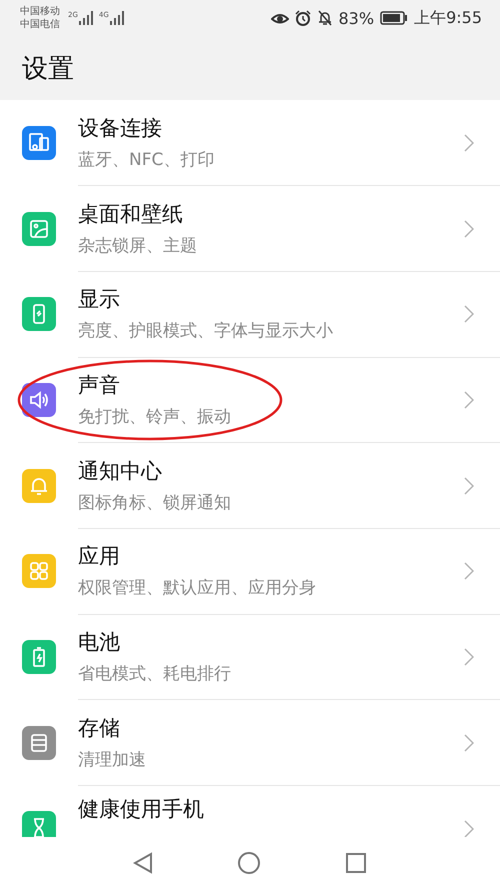 The image size is (500, 889). I want to click on item-subtitle: 清理加速, so click(112, 759).